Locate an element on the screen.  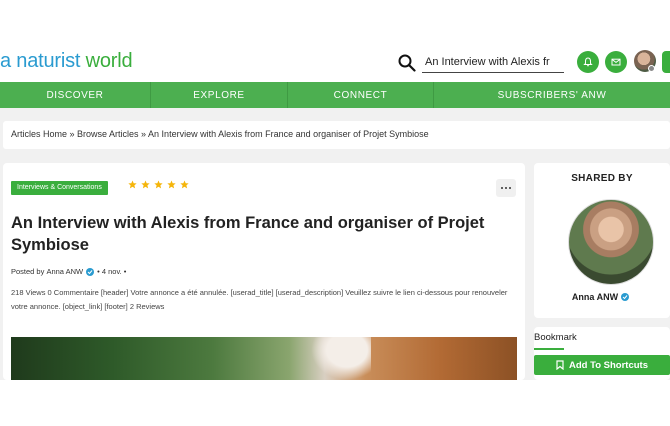
author-link: Anna ANW is located at coordinates (64, 271).